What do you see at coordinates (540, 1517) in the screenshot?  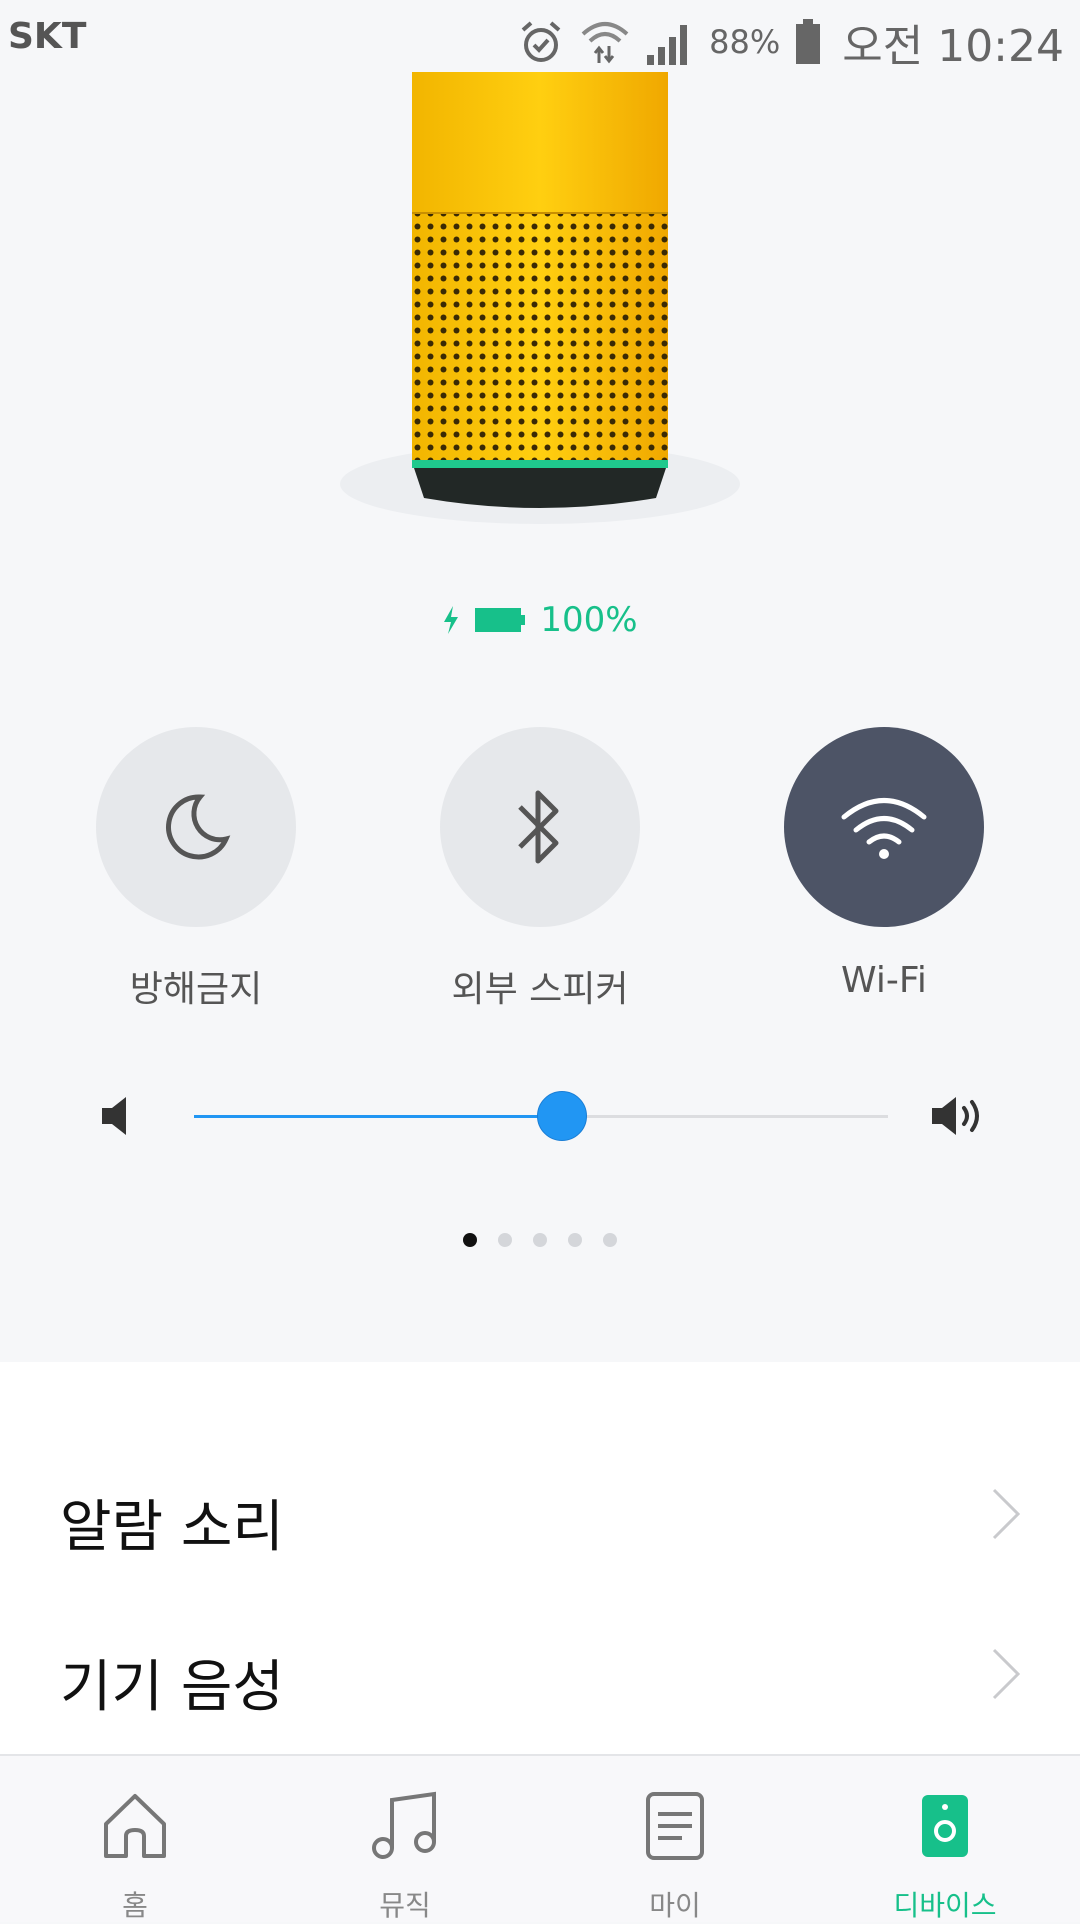 I see `alarm-sound-item: 알람 소리` at bounding box center [540, 1517].